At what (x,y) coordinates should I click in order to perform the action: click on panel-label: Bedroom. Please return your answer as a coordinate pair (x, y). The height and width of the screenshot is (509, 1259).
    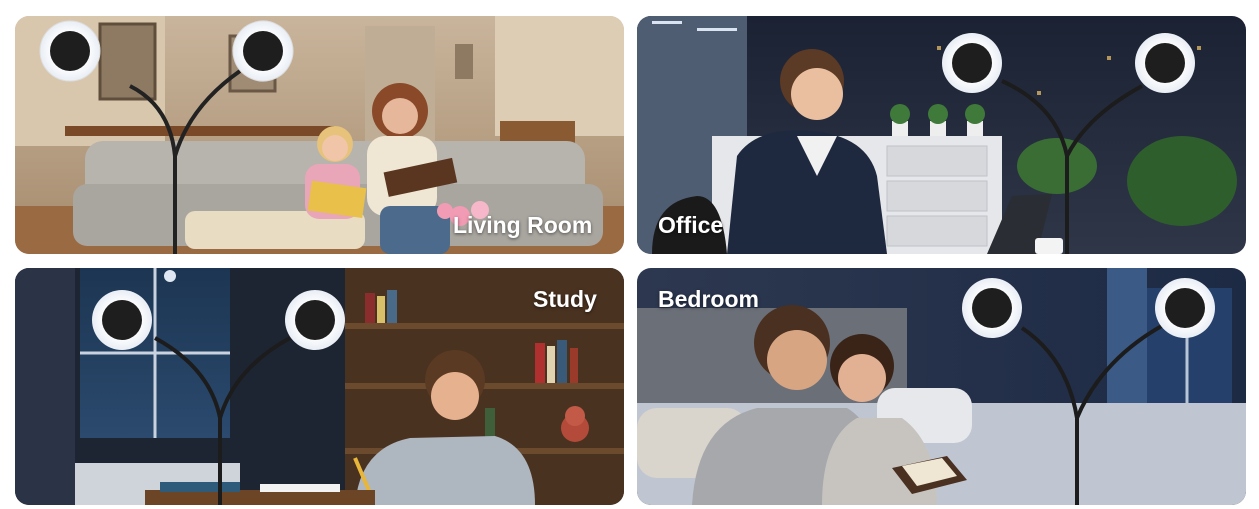
    Looking at the image, I should click on (708, 299).